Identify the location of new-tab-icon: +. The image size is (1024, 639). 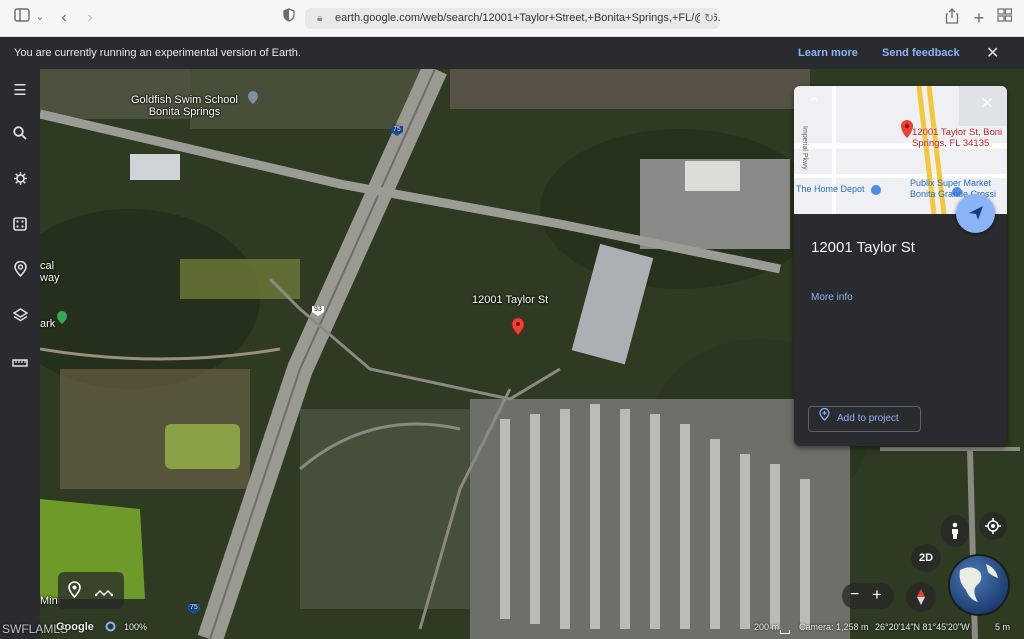
(979, 18).